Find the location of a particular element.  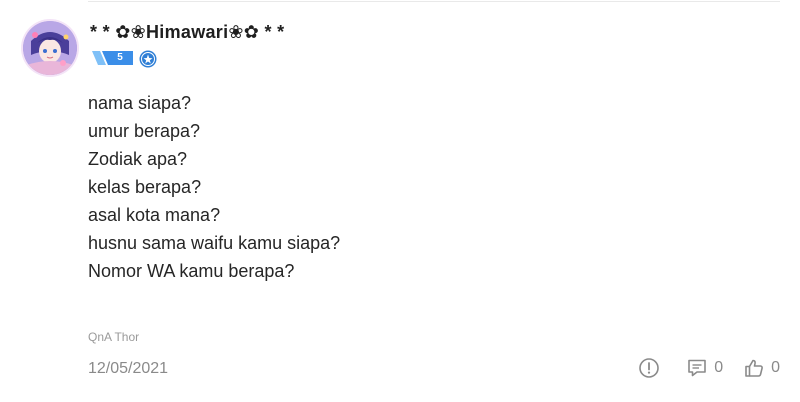

report-icon is located at coordinates (649, 368).